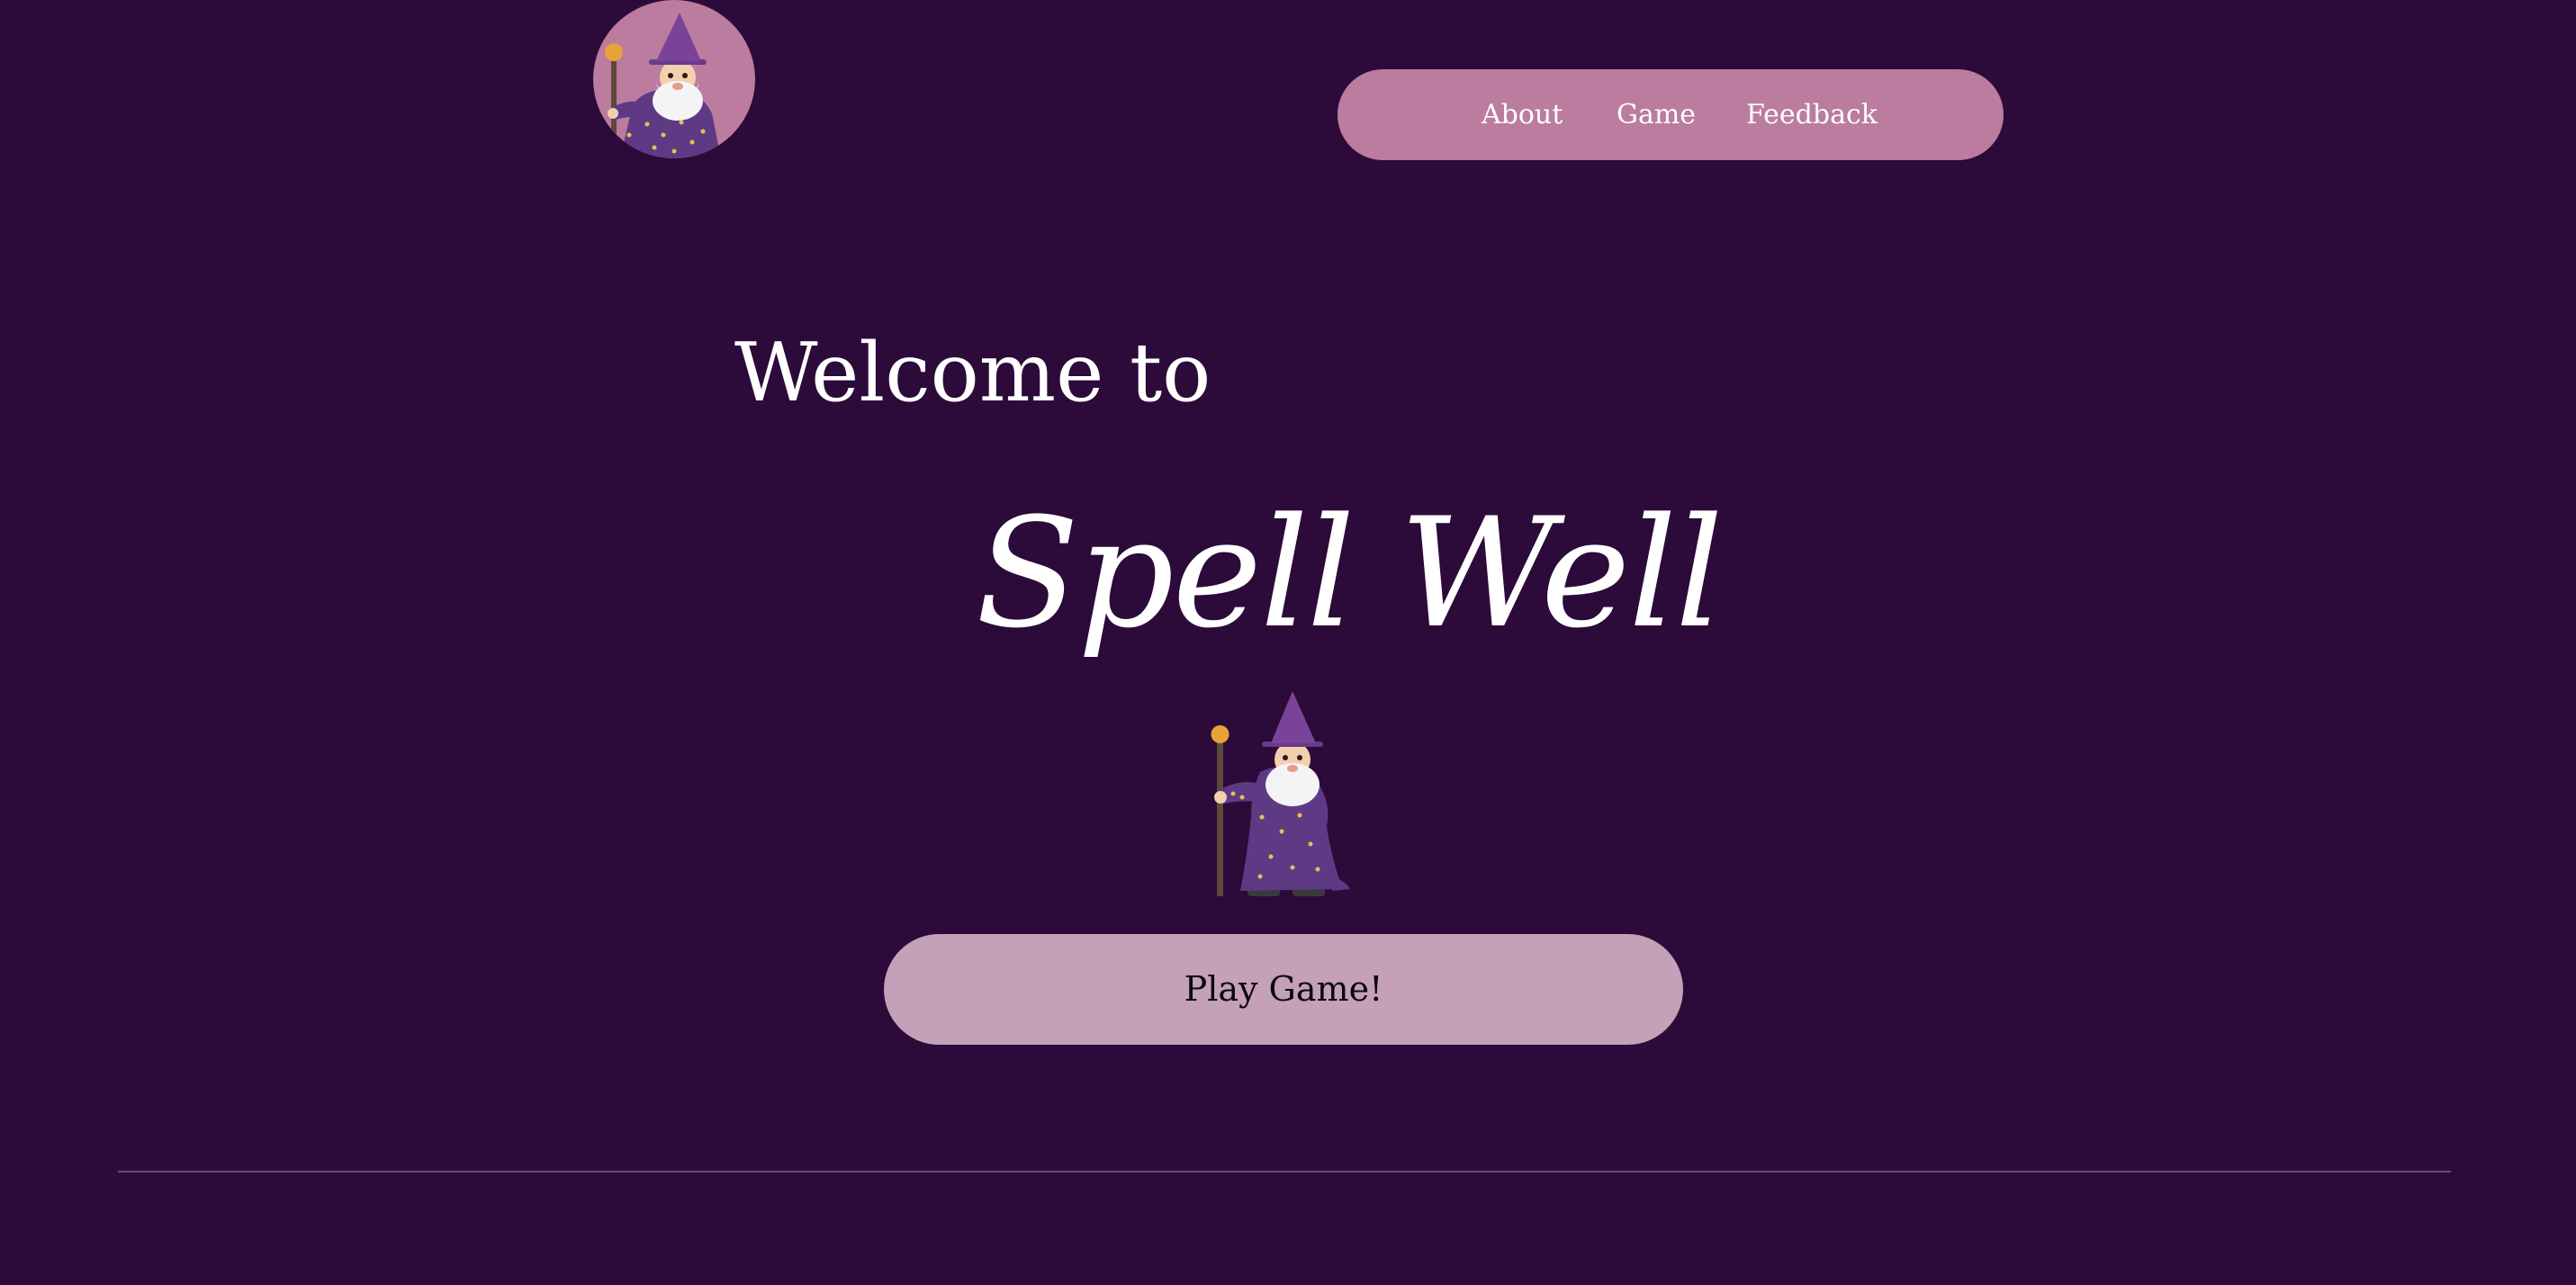  Describe the element at coordinates (1350, 573) in the screenshot. I see `page-title: Spell Well` at that location.